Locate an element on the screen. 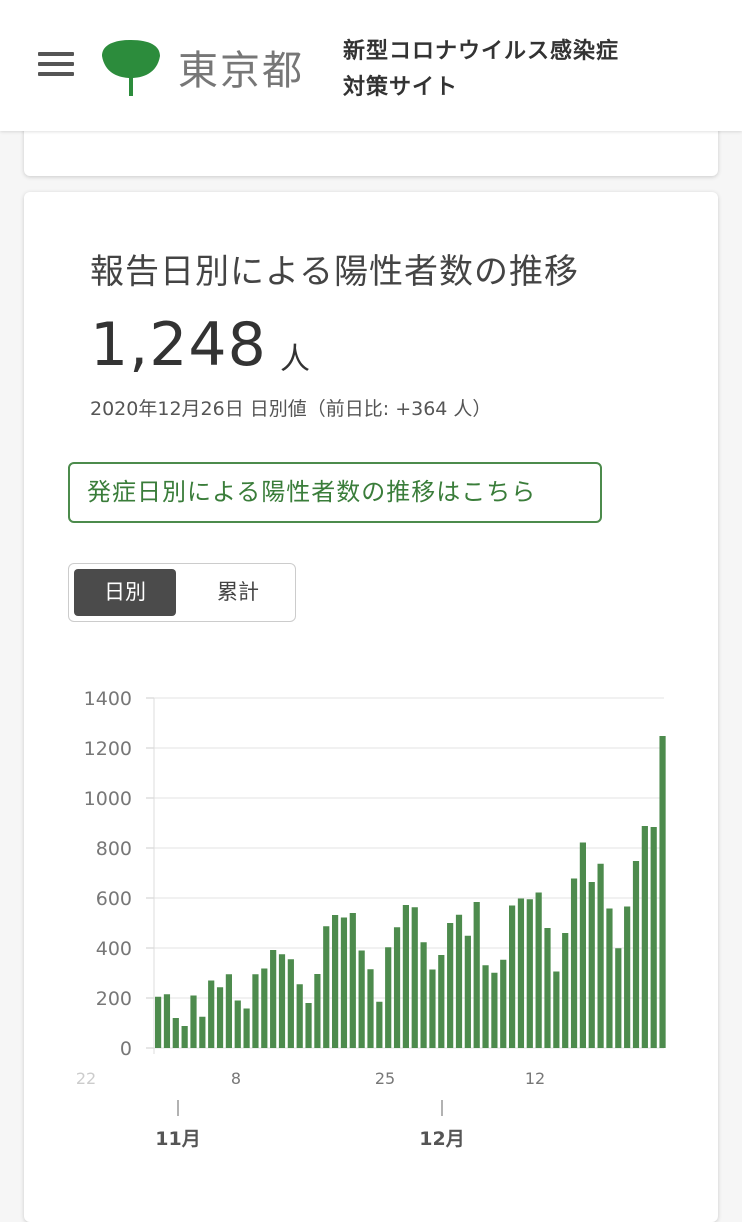 This screenshot has height=1222, width=742. month-label: 12月 is located at coordinates (441, 1139).